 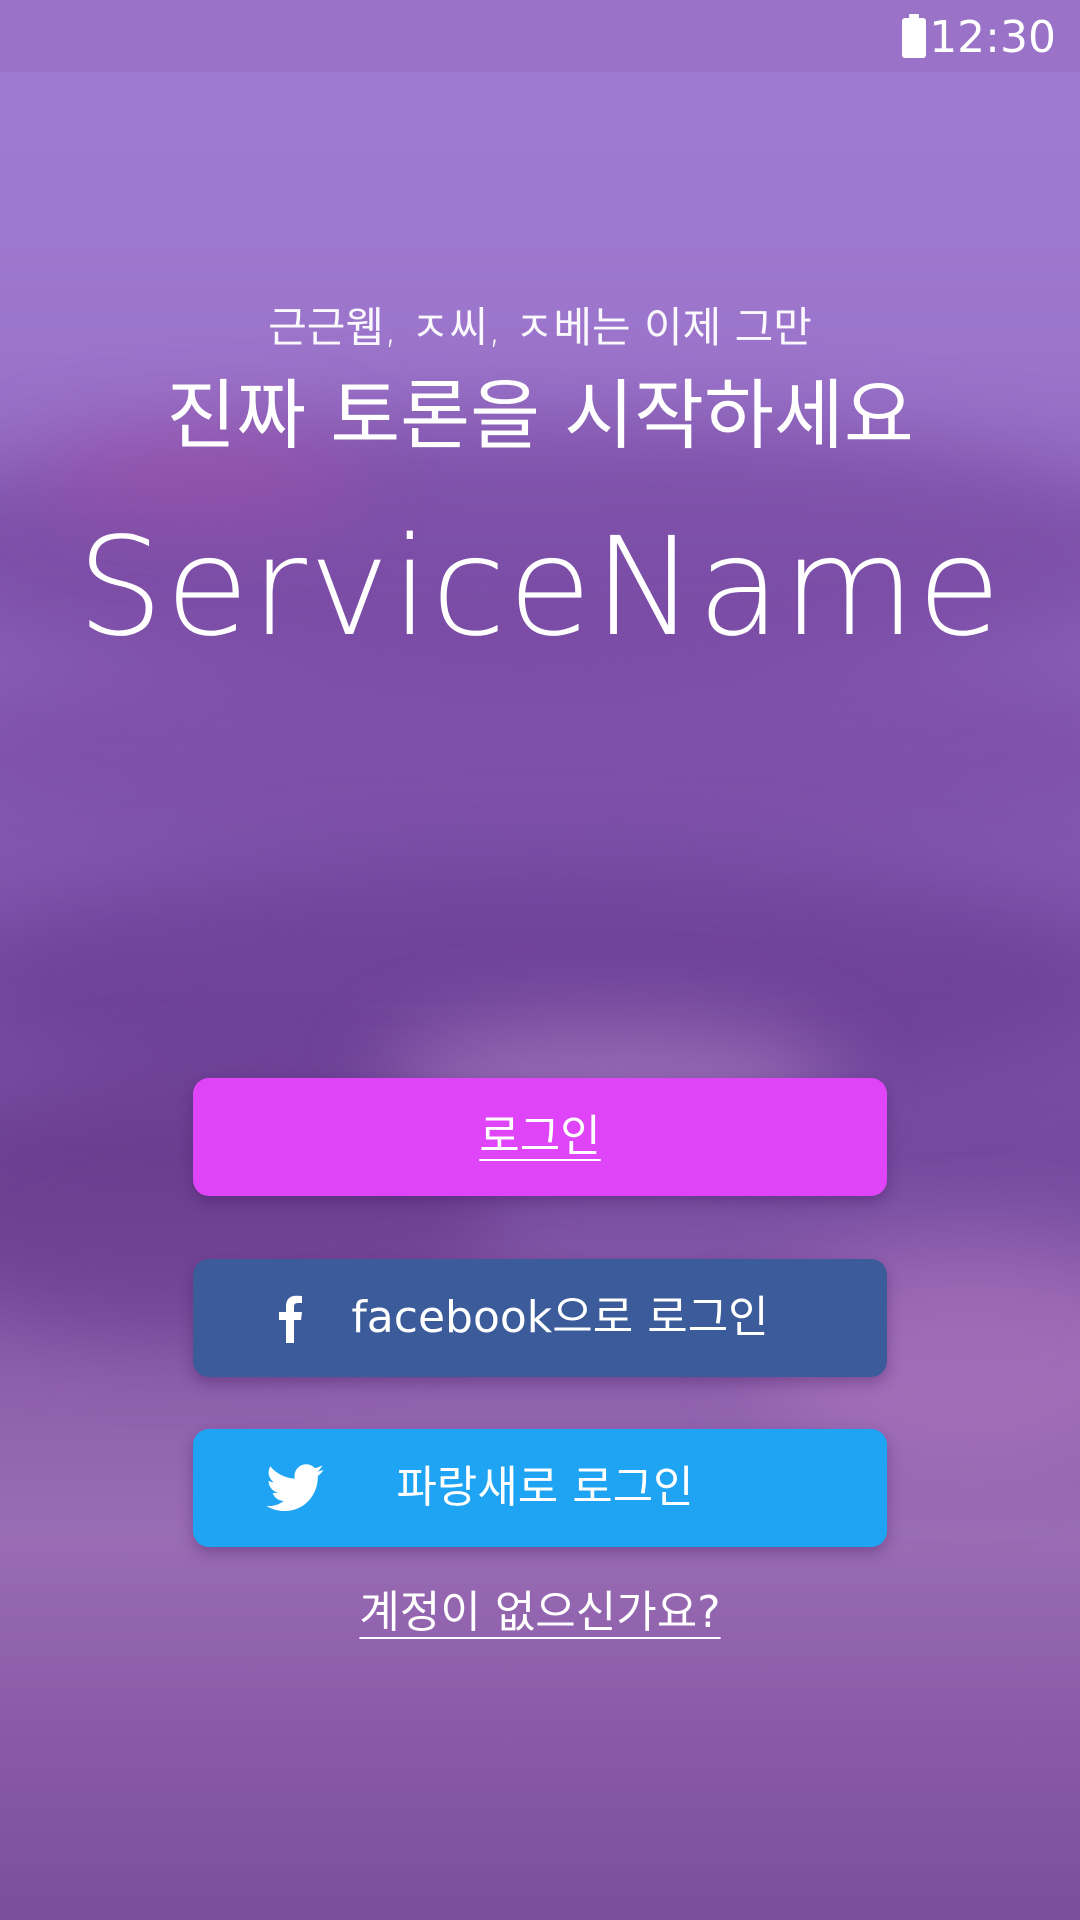 I want to click on service-name-logo: ServiceName, so click(x=540, y=588).